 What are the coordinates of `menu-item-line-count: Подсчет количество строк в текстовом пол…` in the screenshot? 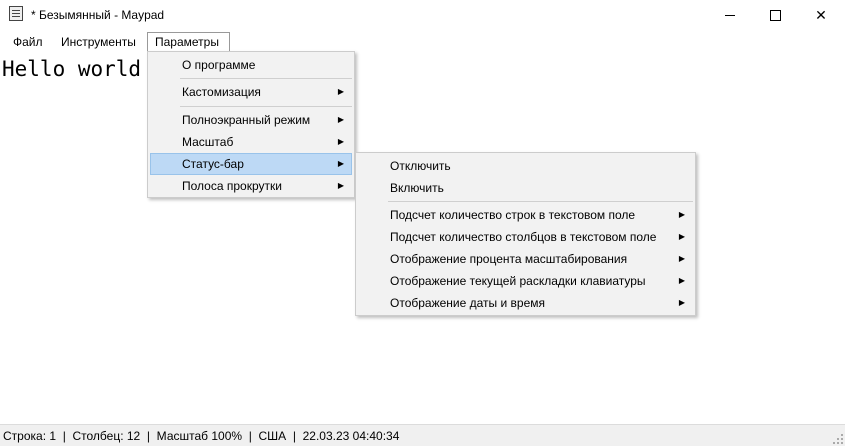 It's located at (525, 215).